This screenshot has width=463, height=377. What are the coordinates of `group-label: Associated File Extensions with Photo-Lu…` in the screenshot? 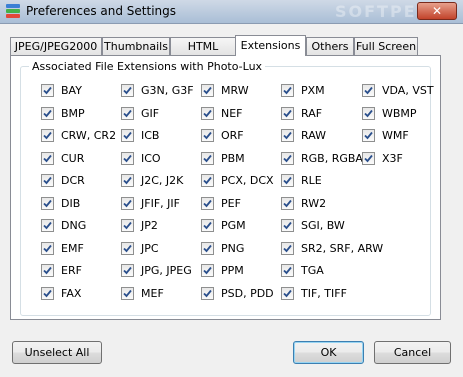 It's located at (147, 66).